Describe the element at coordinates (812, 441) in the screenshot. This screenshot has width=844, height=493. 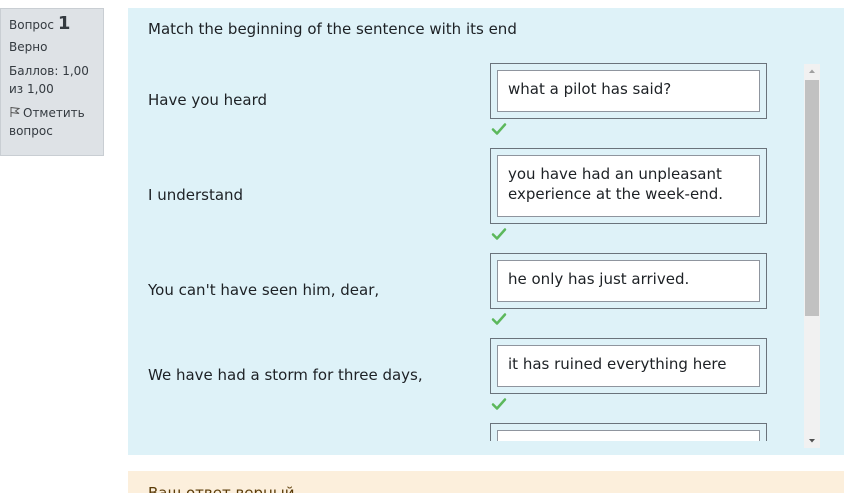
I see `scroll-down-icon` at that location.